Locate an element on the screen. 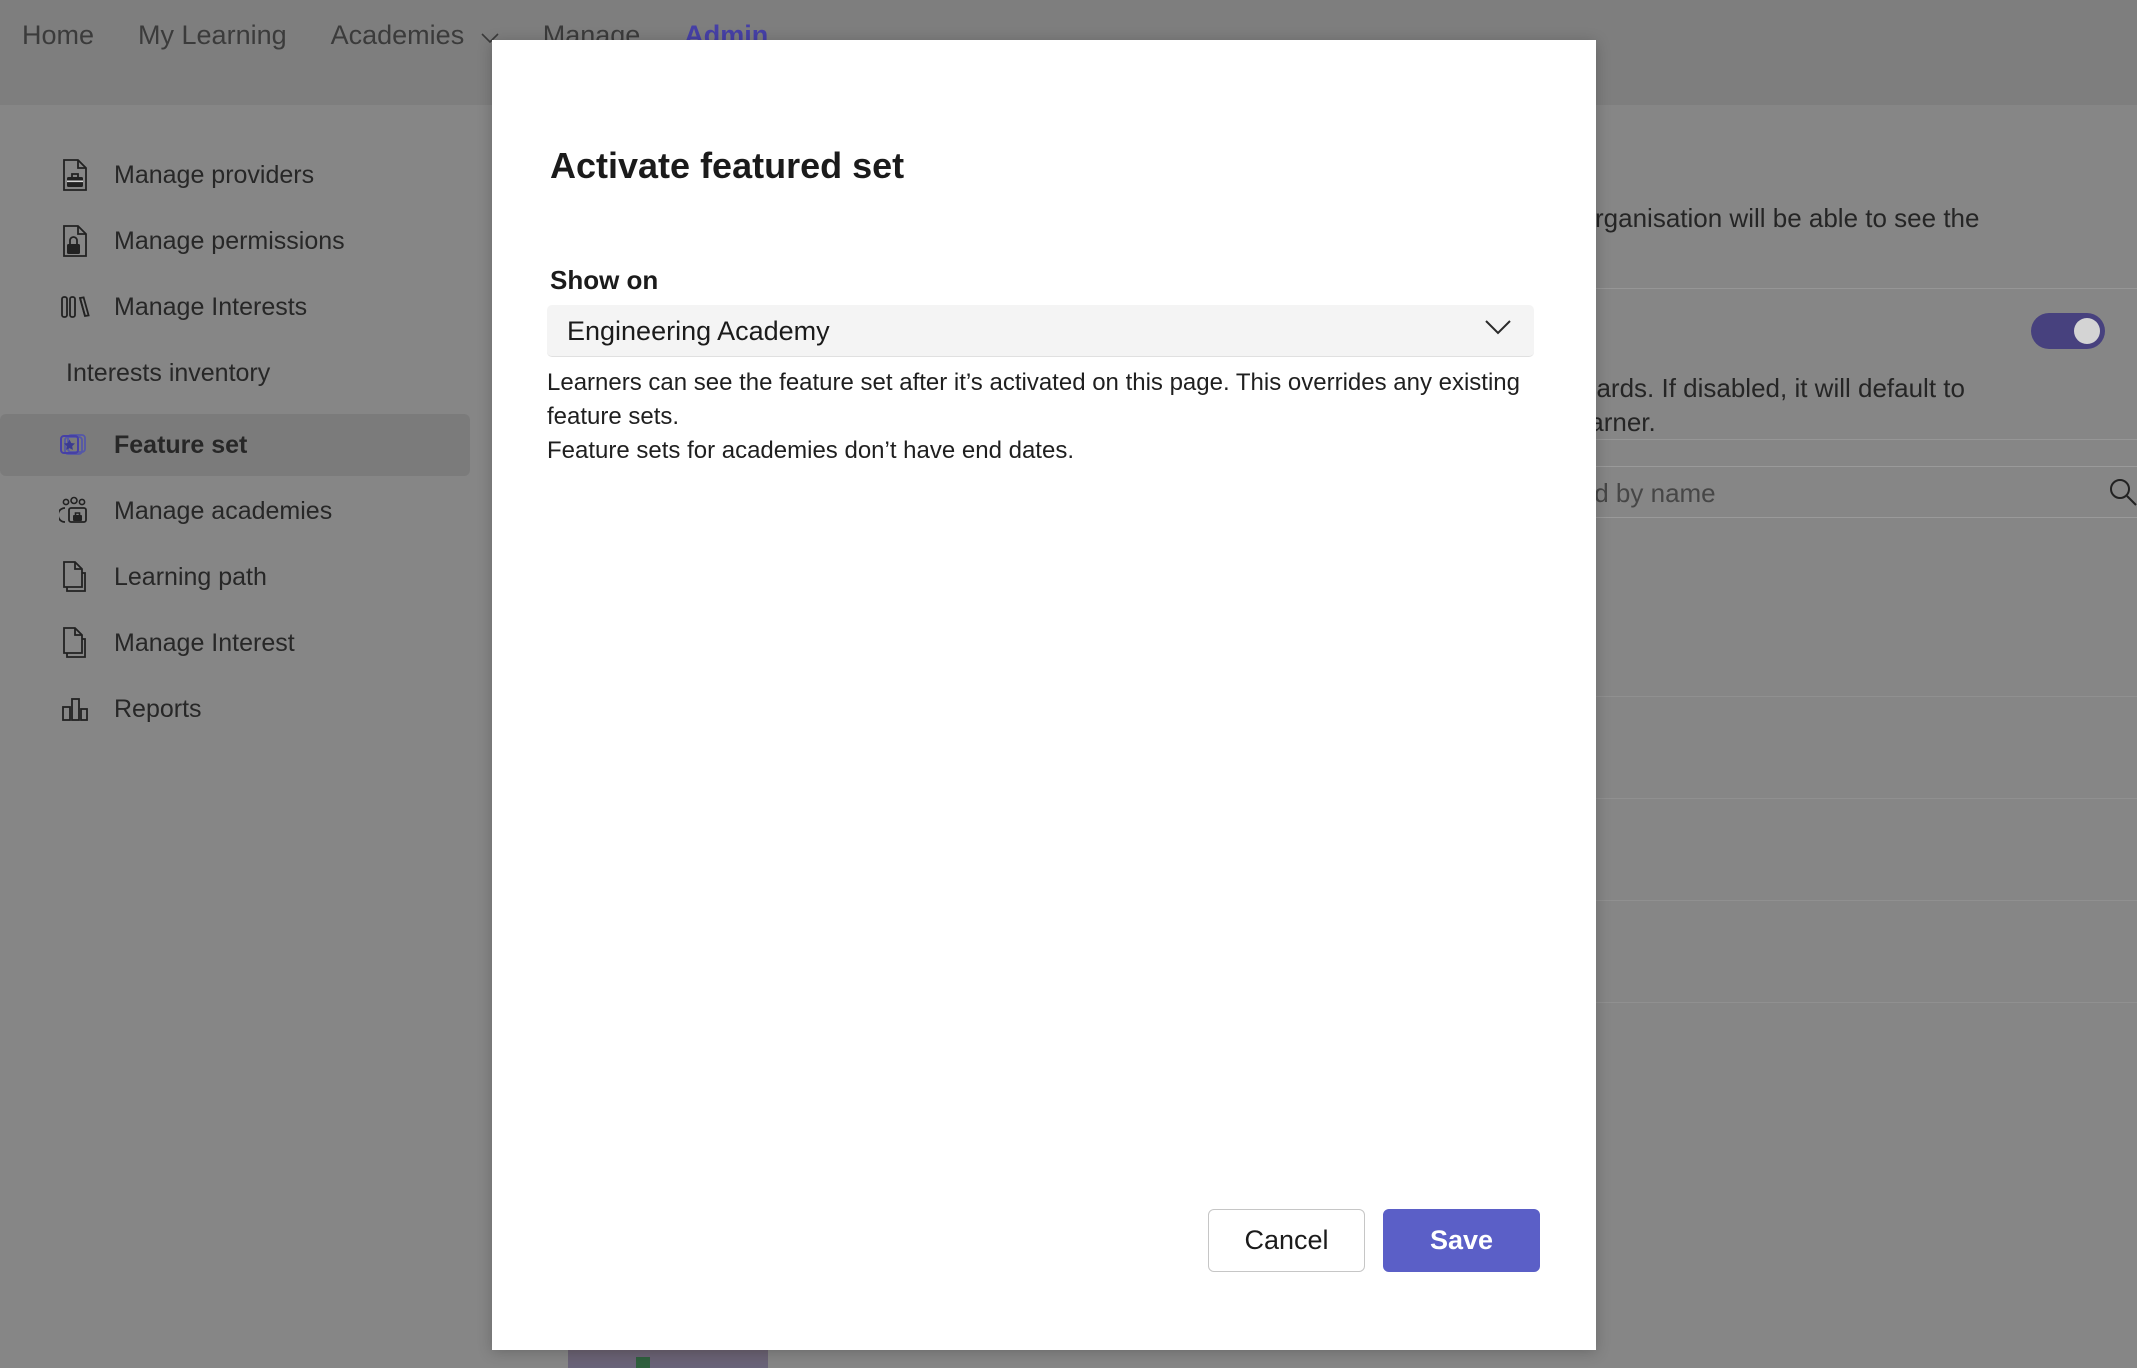 This screenshot has width=2137, height=1368. dialog-footer: Cancel Save is located at coordinates (1044, 1240).